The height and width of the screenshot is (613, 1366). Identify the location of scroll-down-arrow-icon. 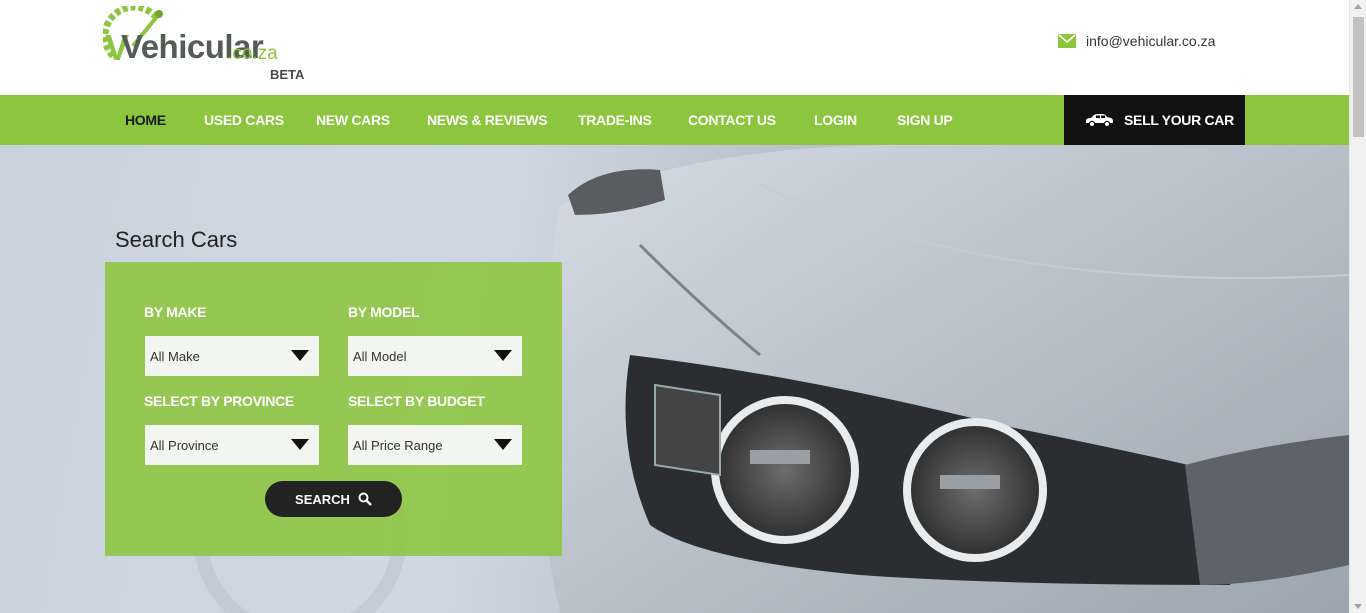
(1358, 606).